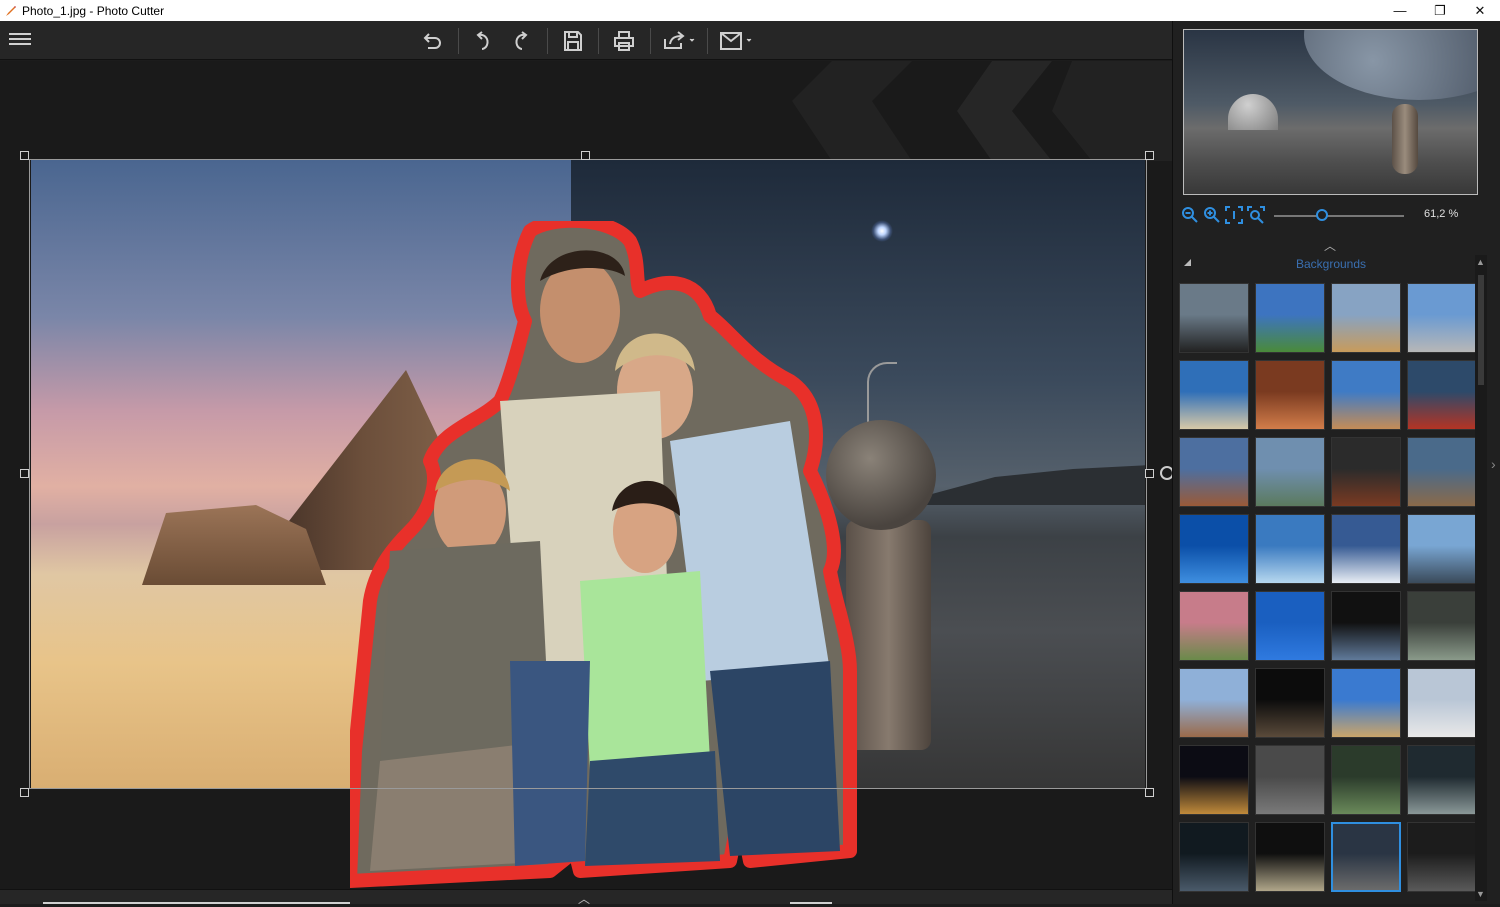 This screenshot has width=1500, height=907. What do you see at coordinates (1480, 262) in the screenshot?
I see `scroll-up-icon: ▲` at bounding box center [1480, 262].